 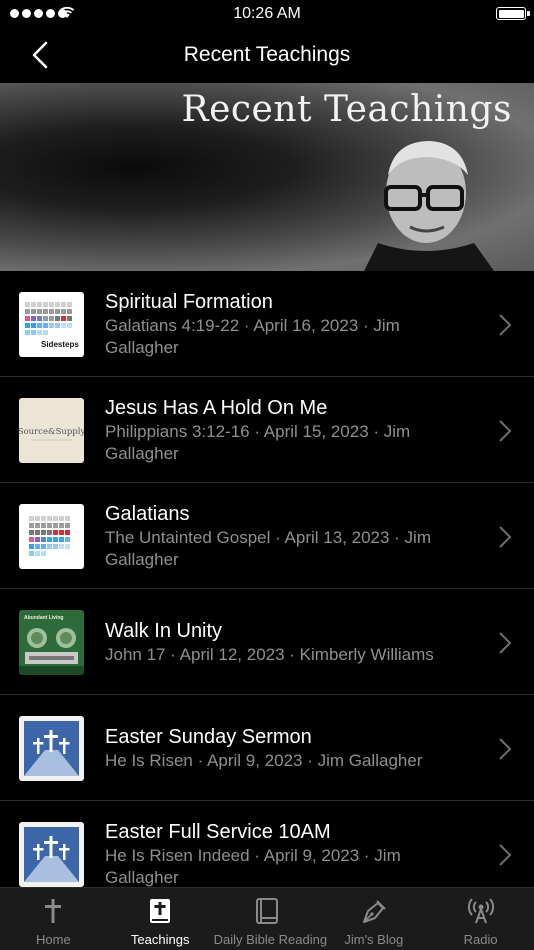 I want to click on pen-icon, so click(x=374, y=911).